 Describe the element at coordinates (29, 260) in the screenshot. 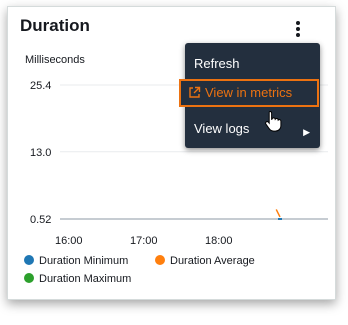

I see `legend-swatch-minimum` at that location.